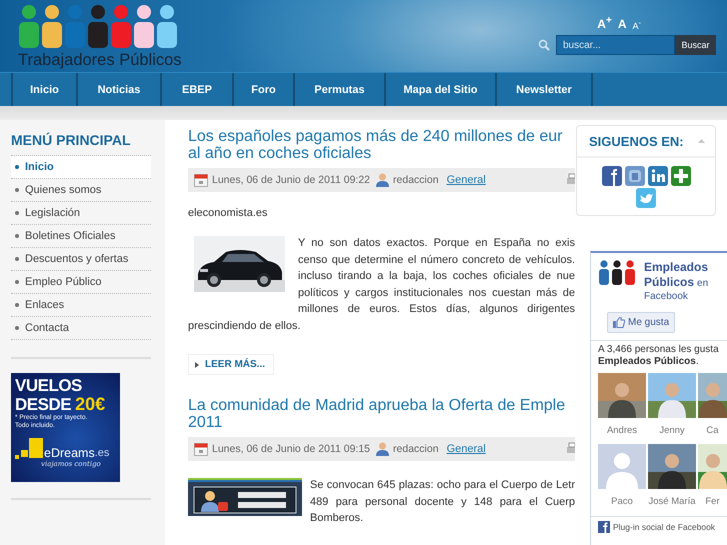 The height and width of the screenshot is (545, 727). What do you see at coordinates (436, 309) in the screenshot?
I see `article-text-line: millones de euros. Estos días, algunos dirigentes` at bounding box center [436, 309].